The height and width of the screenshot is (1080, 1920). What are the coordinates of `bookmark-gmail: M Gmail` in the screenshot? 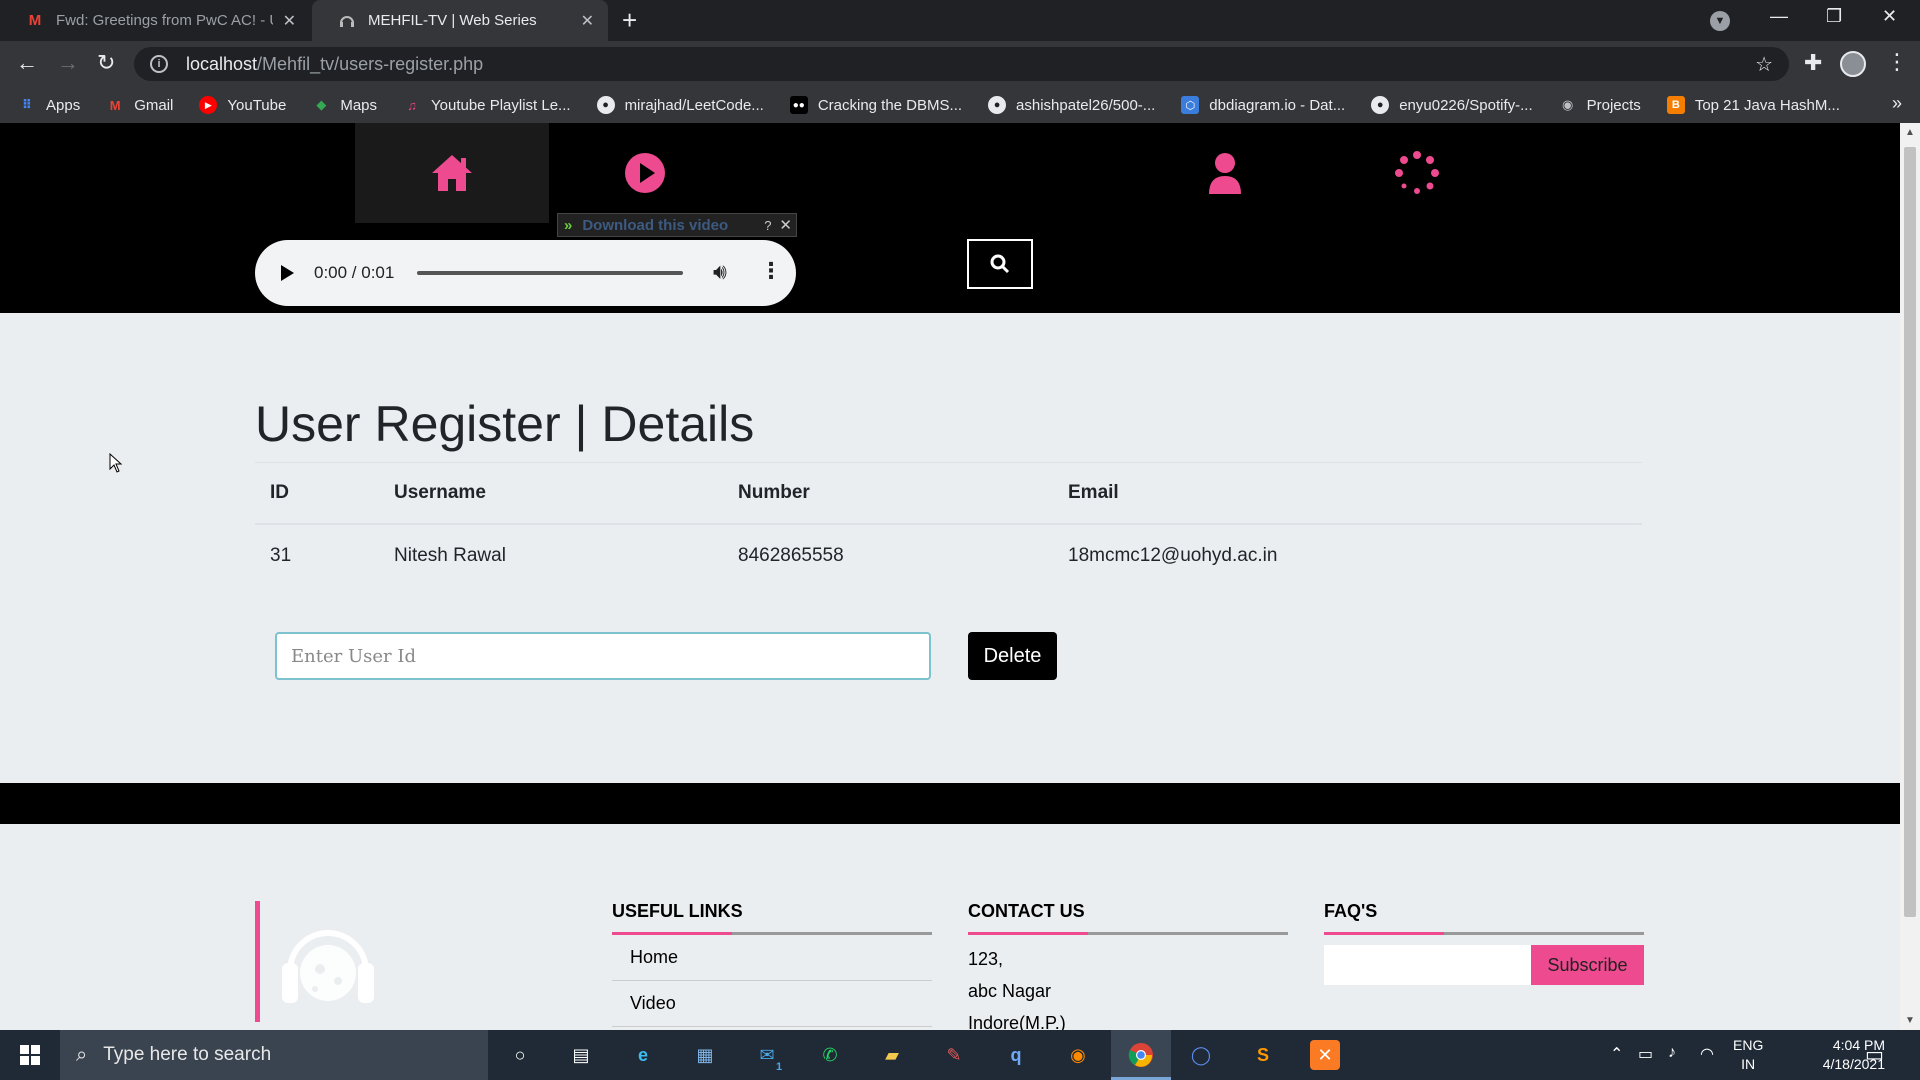 It's located at (140, 105).